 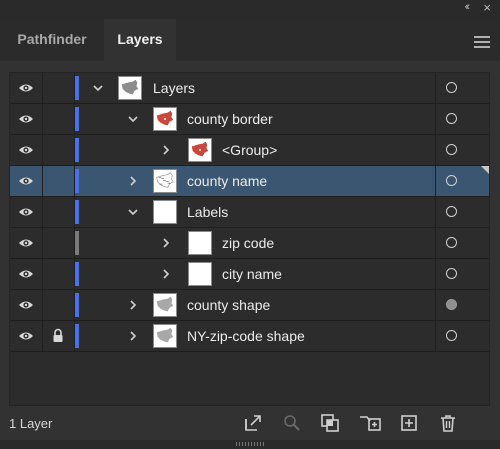 What do you see at coordinates (52, 40) in the screenshot?
I see `tab-pathfinder: Pathfinder` at bounding box center [52, 40].